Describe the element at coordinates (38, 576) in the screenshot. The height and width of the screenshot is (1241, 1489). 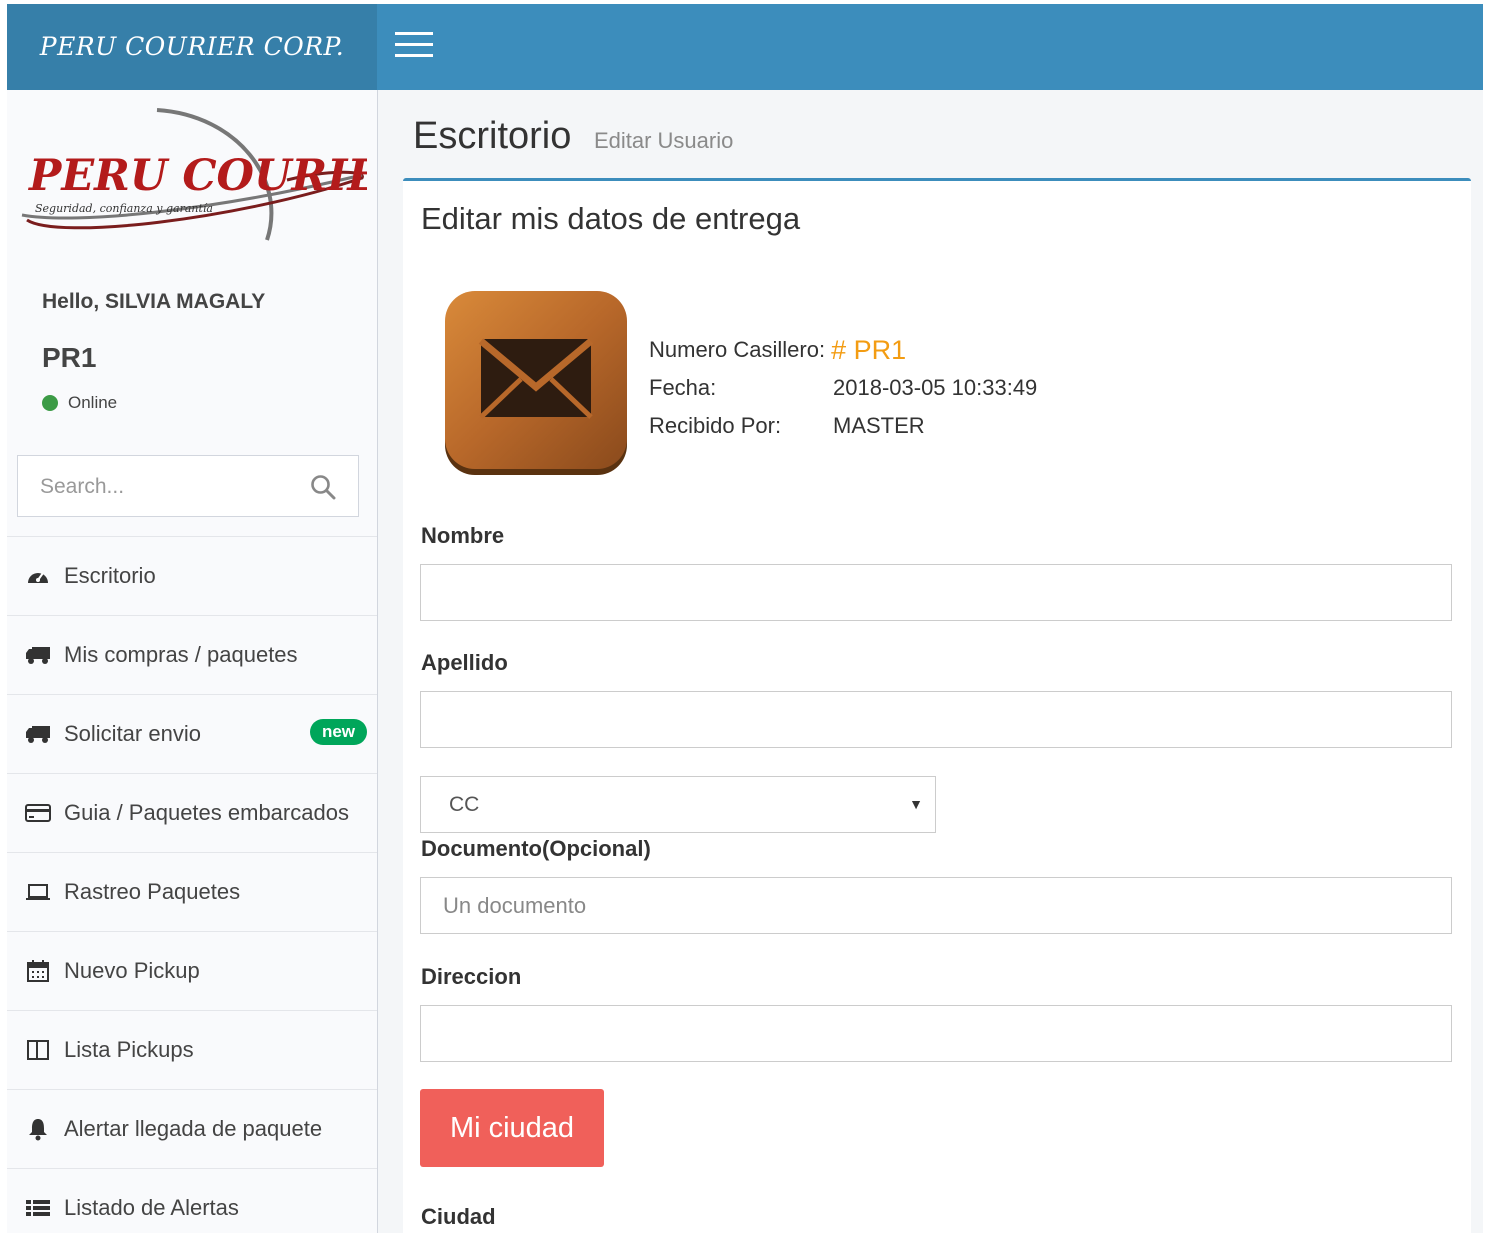
I see `dashboard-icon` at that location.